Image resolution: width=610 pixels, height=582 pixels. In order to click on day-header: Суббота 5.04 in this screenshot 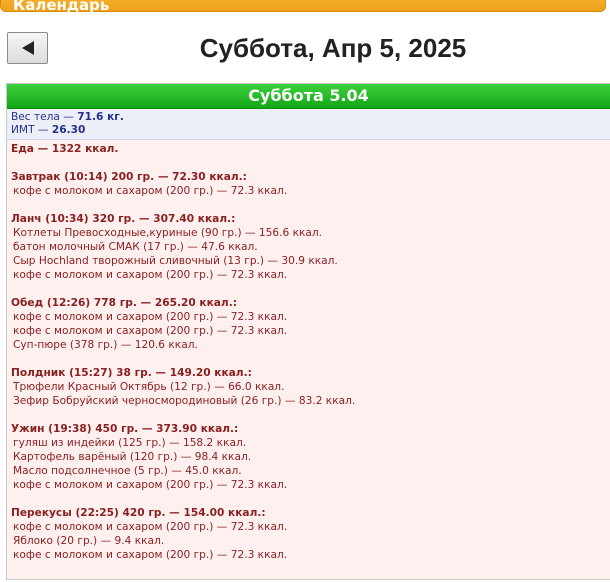, I will do `click(308, 96)`.